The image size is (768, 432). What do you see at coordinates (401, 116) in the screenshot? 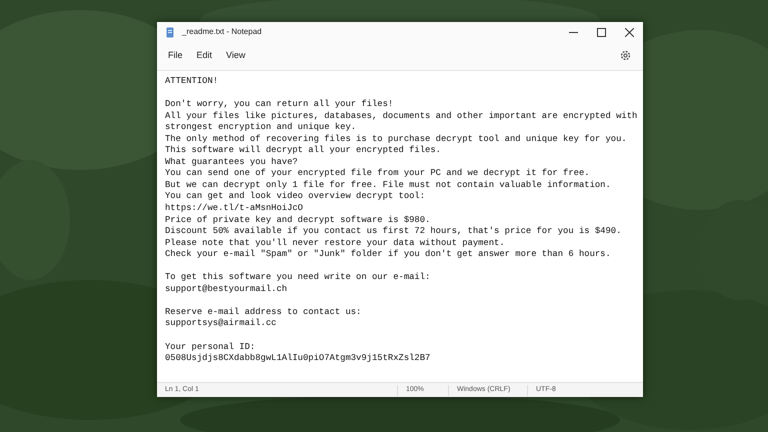
I see `text-line: All your files like pictures, databases, documents and other important are encrypted with` at bounding box center [401, 116].